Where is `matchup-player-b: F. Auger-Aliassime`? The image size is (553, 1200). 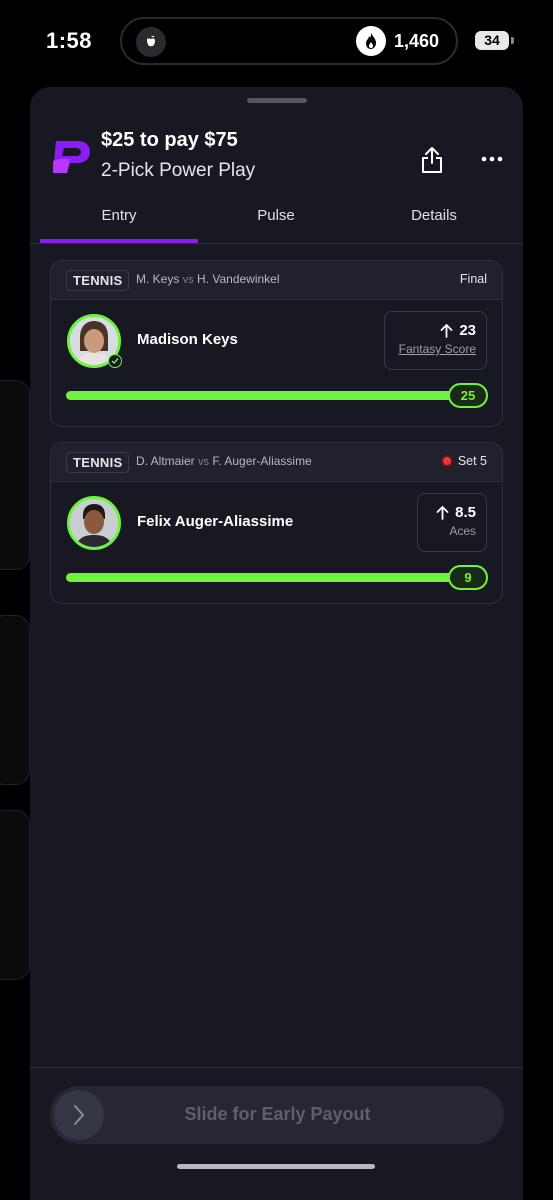 matchup-player-b: F. Auger-Aliassime is located at coordinates (262, 461).